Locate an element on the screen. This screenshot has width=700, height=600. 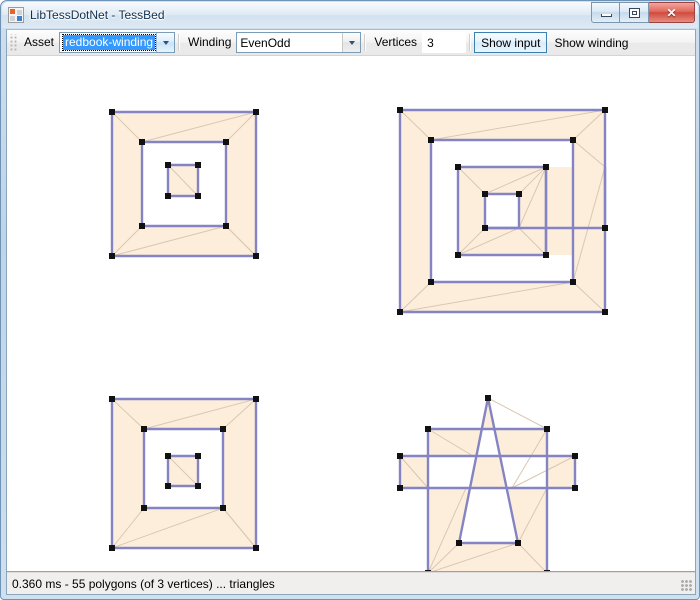
winding-combobox-text: EvenOdd is located at coordinates (265, 42).